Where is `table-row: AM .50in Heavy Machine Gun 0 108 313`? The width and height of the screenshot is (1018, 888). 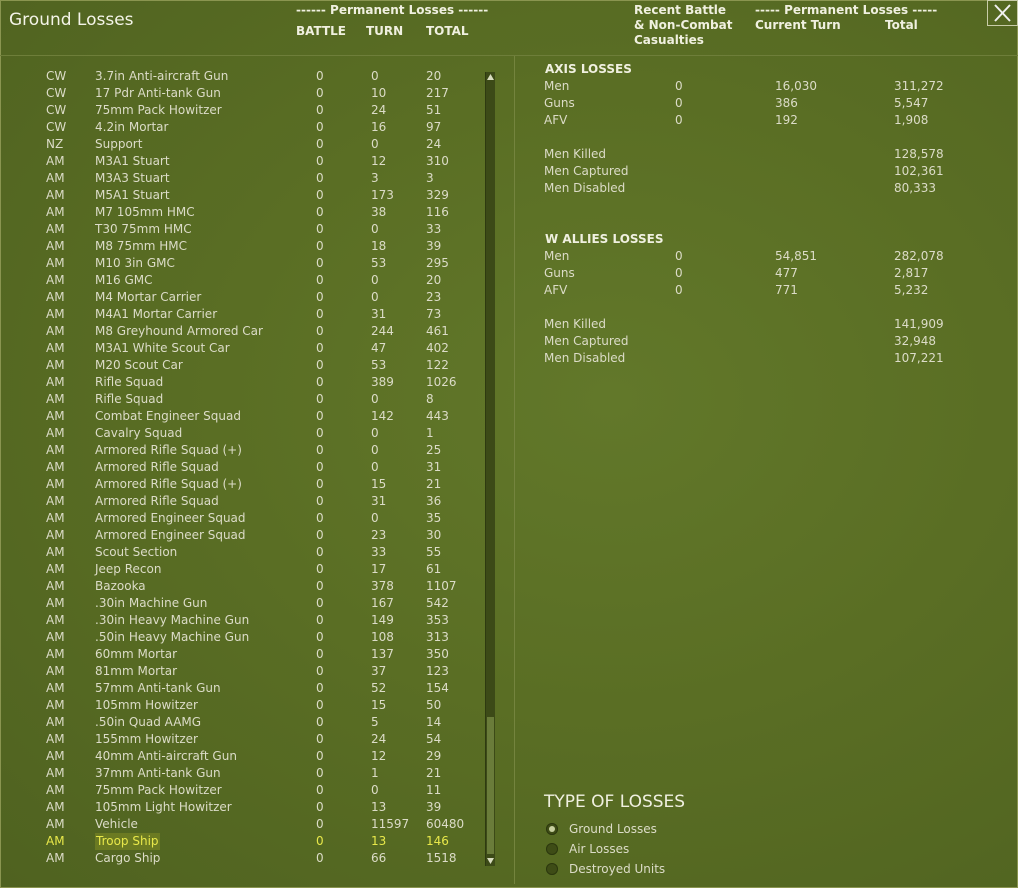 table-row: AM .50in Heavy Machine Gun 0 108 313 is located at coordinates (250, 637).